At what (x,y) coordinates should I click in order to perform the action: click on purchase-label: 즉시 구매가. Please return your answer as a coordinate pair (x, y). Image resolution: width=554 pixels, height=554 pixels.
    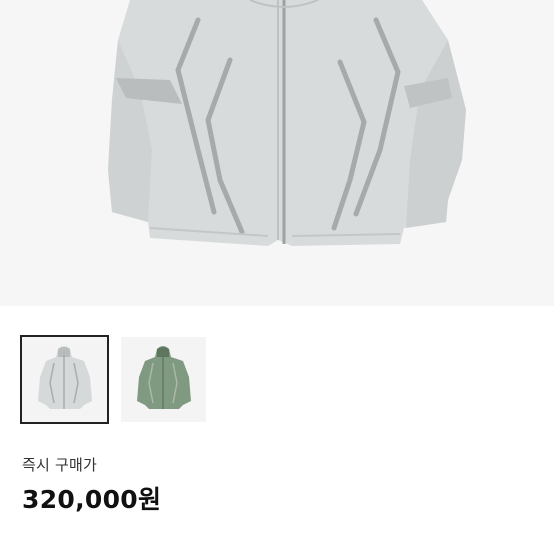
    Looking at the image, I should click on (59, 465).